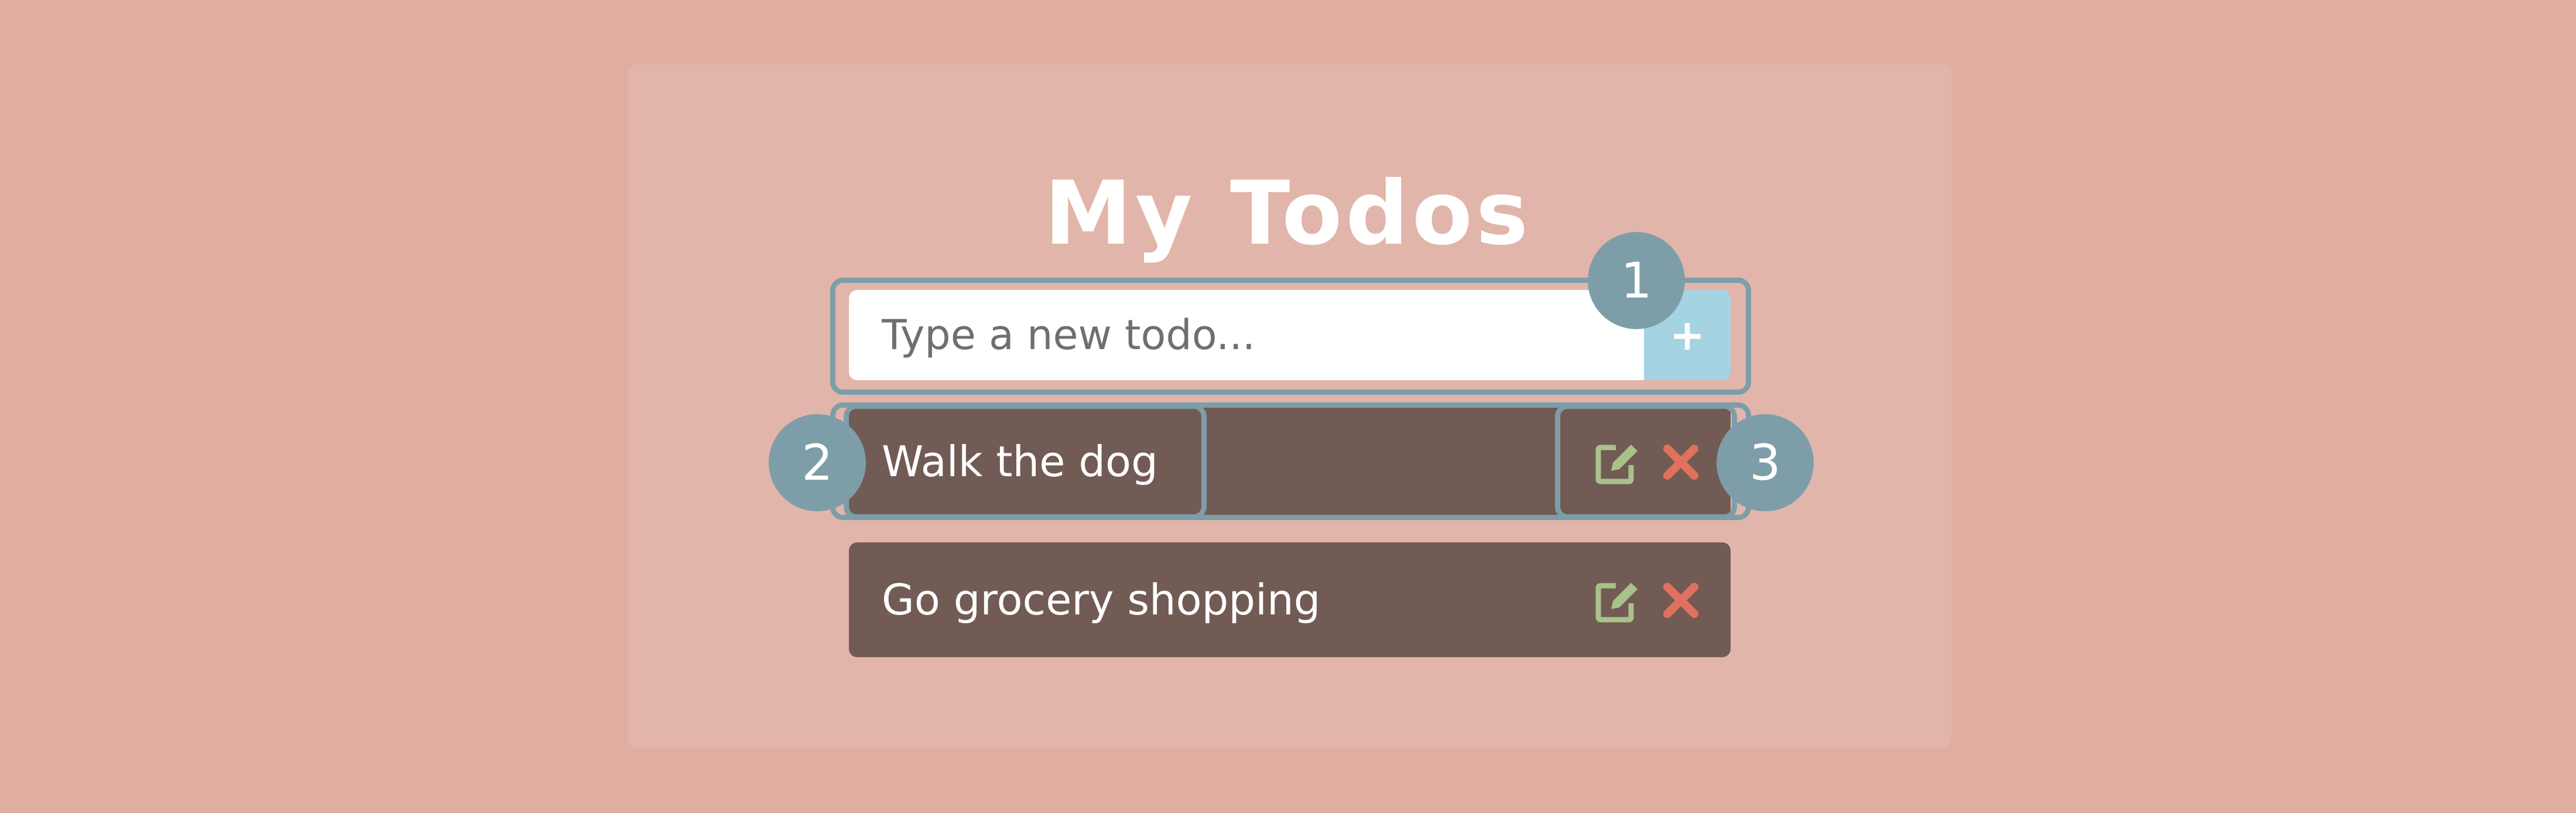  What do you see at coordinates (1636, 280) in the screenshot?
I see `callout-badge-1: 1` at bounding box center [1636, 280].